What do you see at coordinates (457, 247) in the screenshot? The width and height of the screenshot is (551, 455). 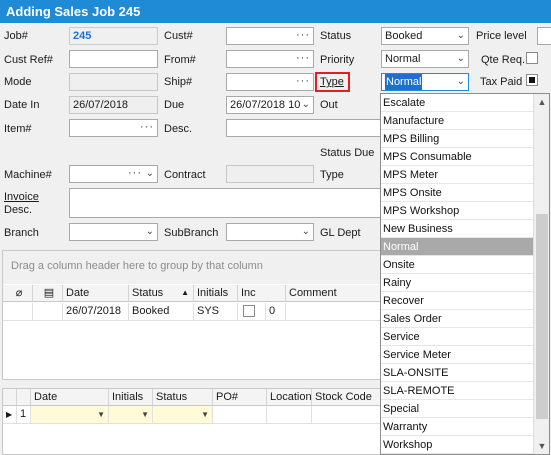 I see `dropdown-option-normal: Normal` at bounding box center [457, 247].